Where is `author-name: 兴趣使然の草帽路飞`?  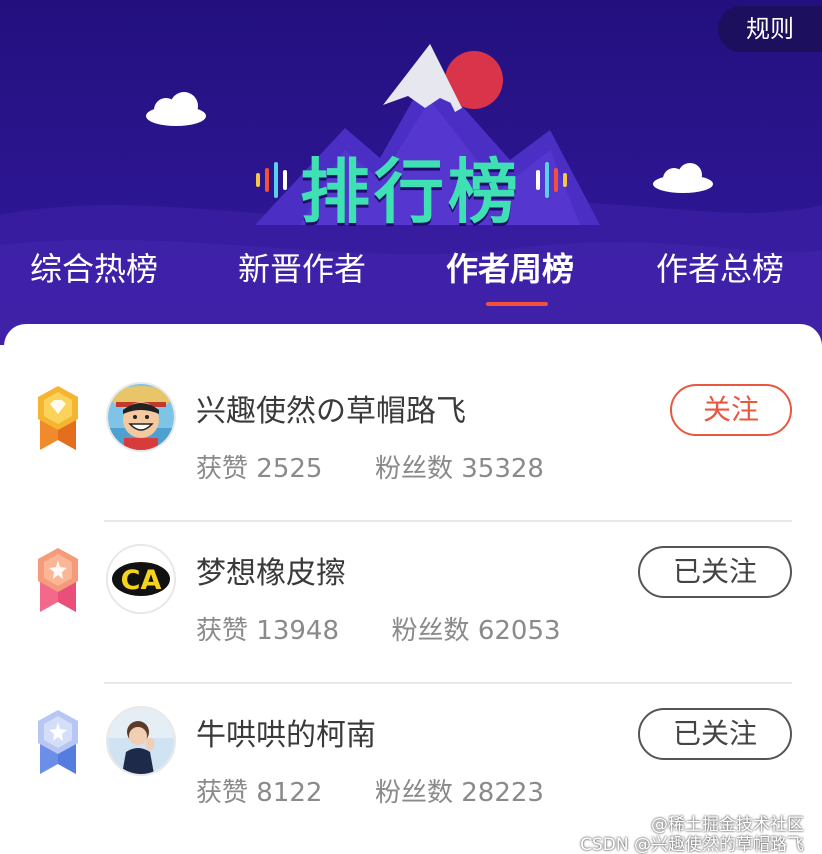
author-name: 兴趣使然の草帽路飞 is located at coordinates (331, 408).